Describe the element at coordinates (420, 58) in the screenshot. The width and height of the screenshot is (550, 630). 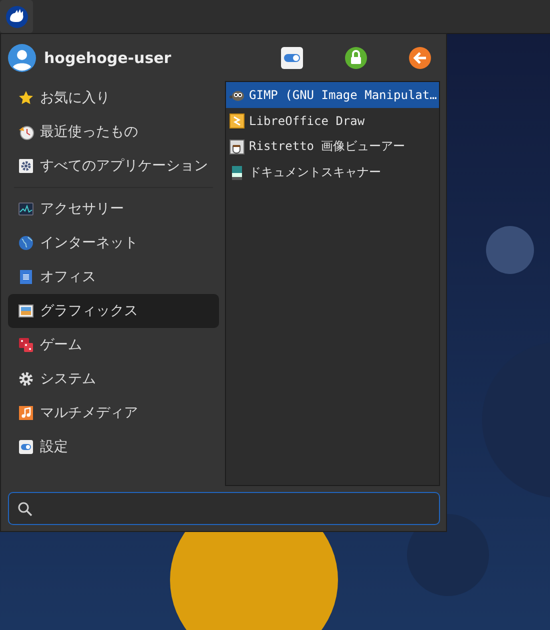
I see `logout-button` at that location.